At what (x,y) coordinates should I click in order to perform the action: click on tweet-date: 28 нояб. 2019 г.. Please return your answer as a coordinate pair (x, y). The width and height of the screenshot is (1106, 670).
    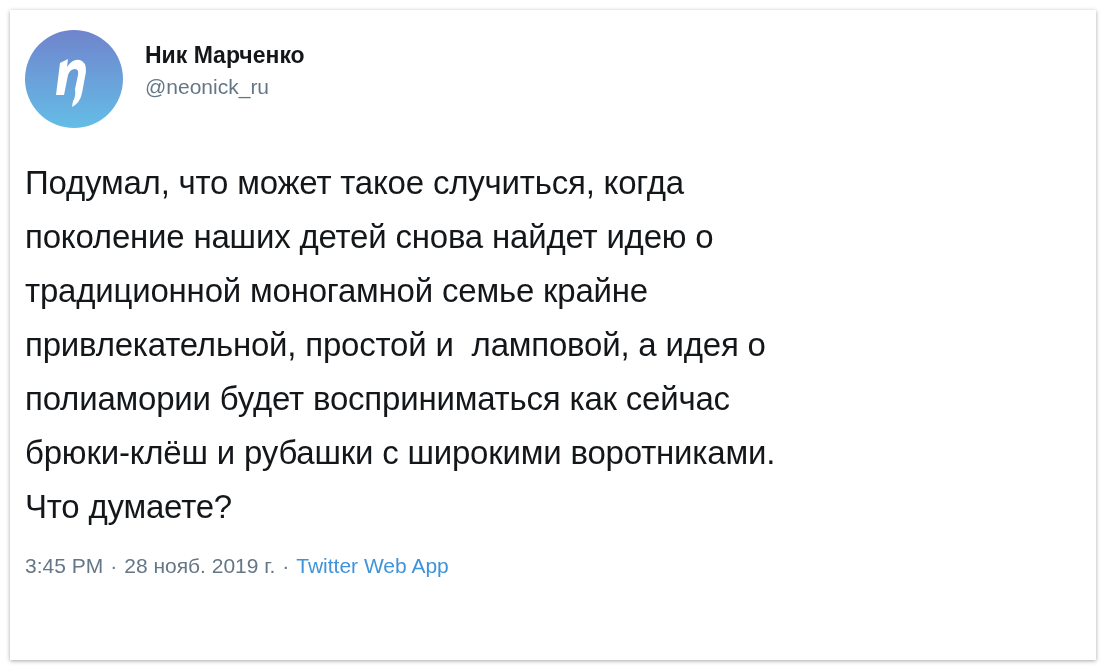
    Looking at the image, I should click on (200, 566).